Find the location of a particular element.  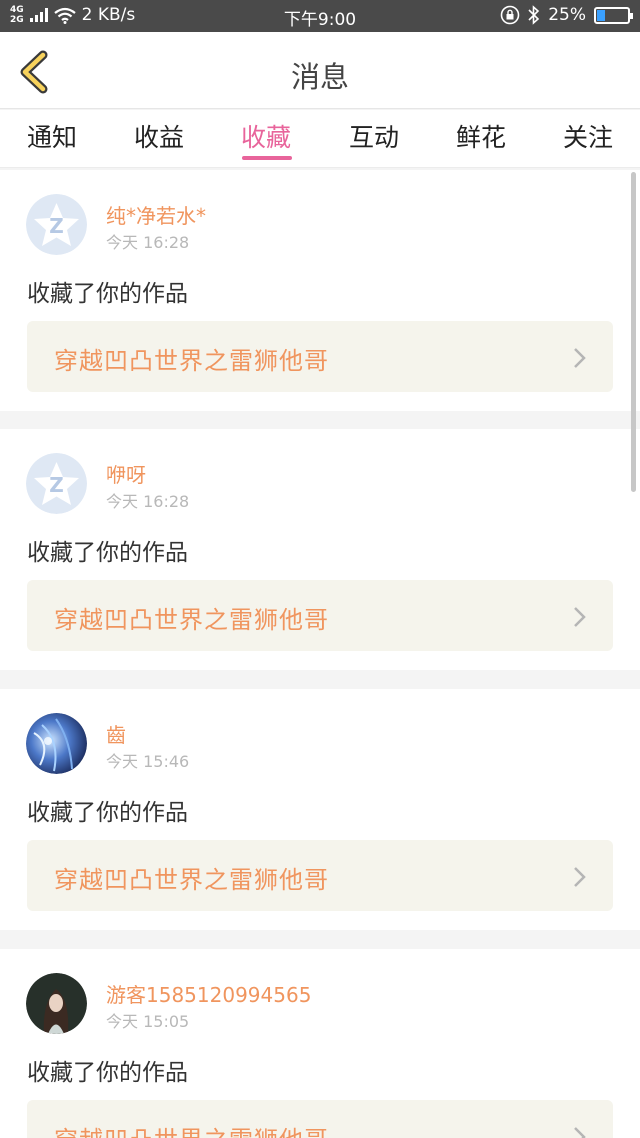

tab-following: 关注 is located at coordinates (588, 136).